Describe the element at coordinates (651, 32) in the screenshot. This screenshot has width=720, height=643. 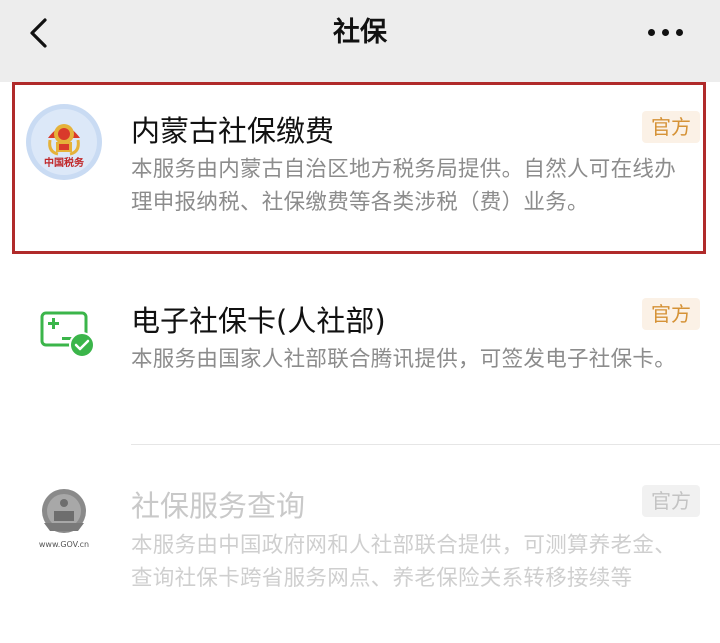
I see `more-dots-icon` at that location.